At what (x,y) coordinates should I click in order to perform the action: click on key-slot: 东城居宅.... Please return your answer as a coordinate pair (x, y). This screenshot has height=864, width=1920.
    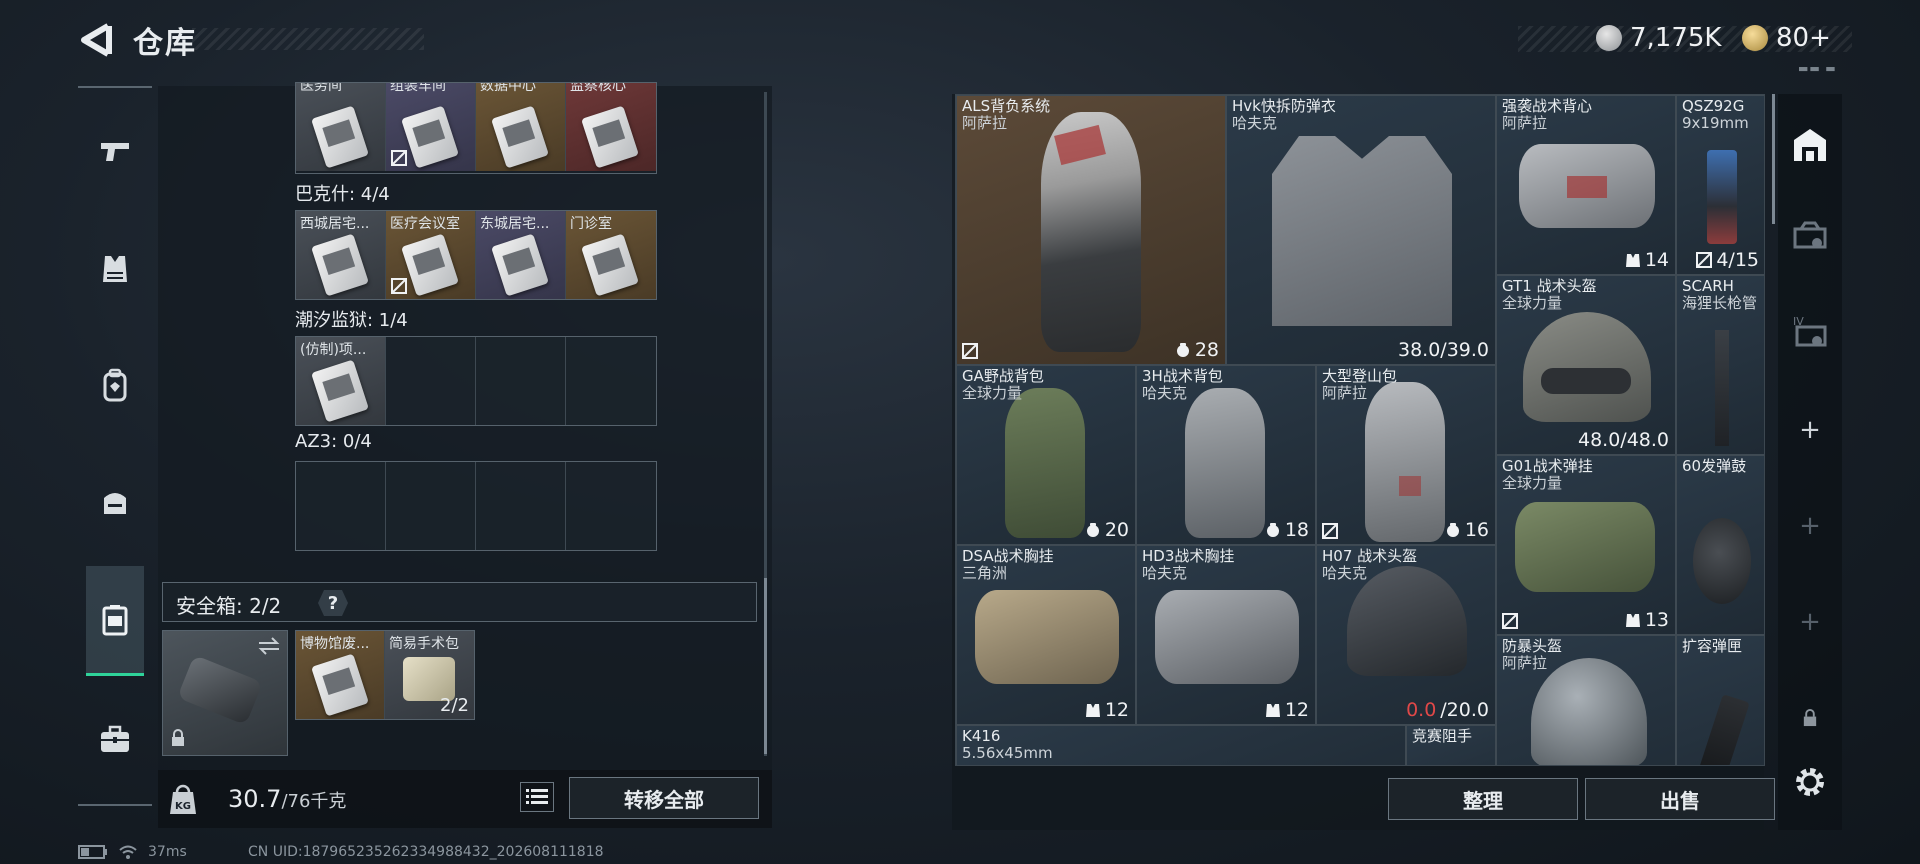
    Looking at the image, I should click on (521, 255).